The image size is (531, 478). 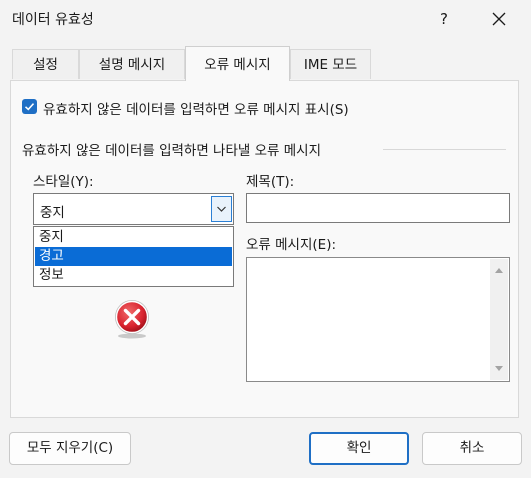 What do you see at coordinates (378, 208) in the screenshot?
I see `title-input` at bounding box center [378, 208].